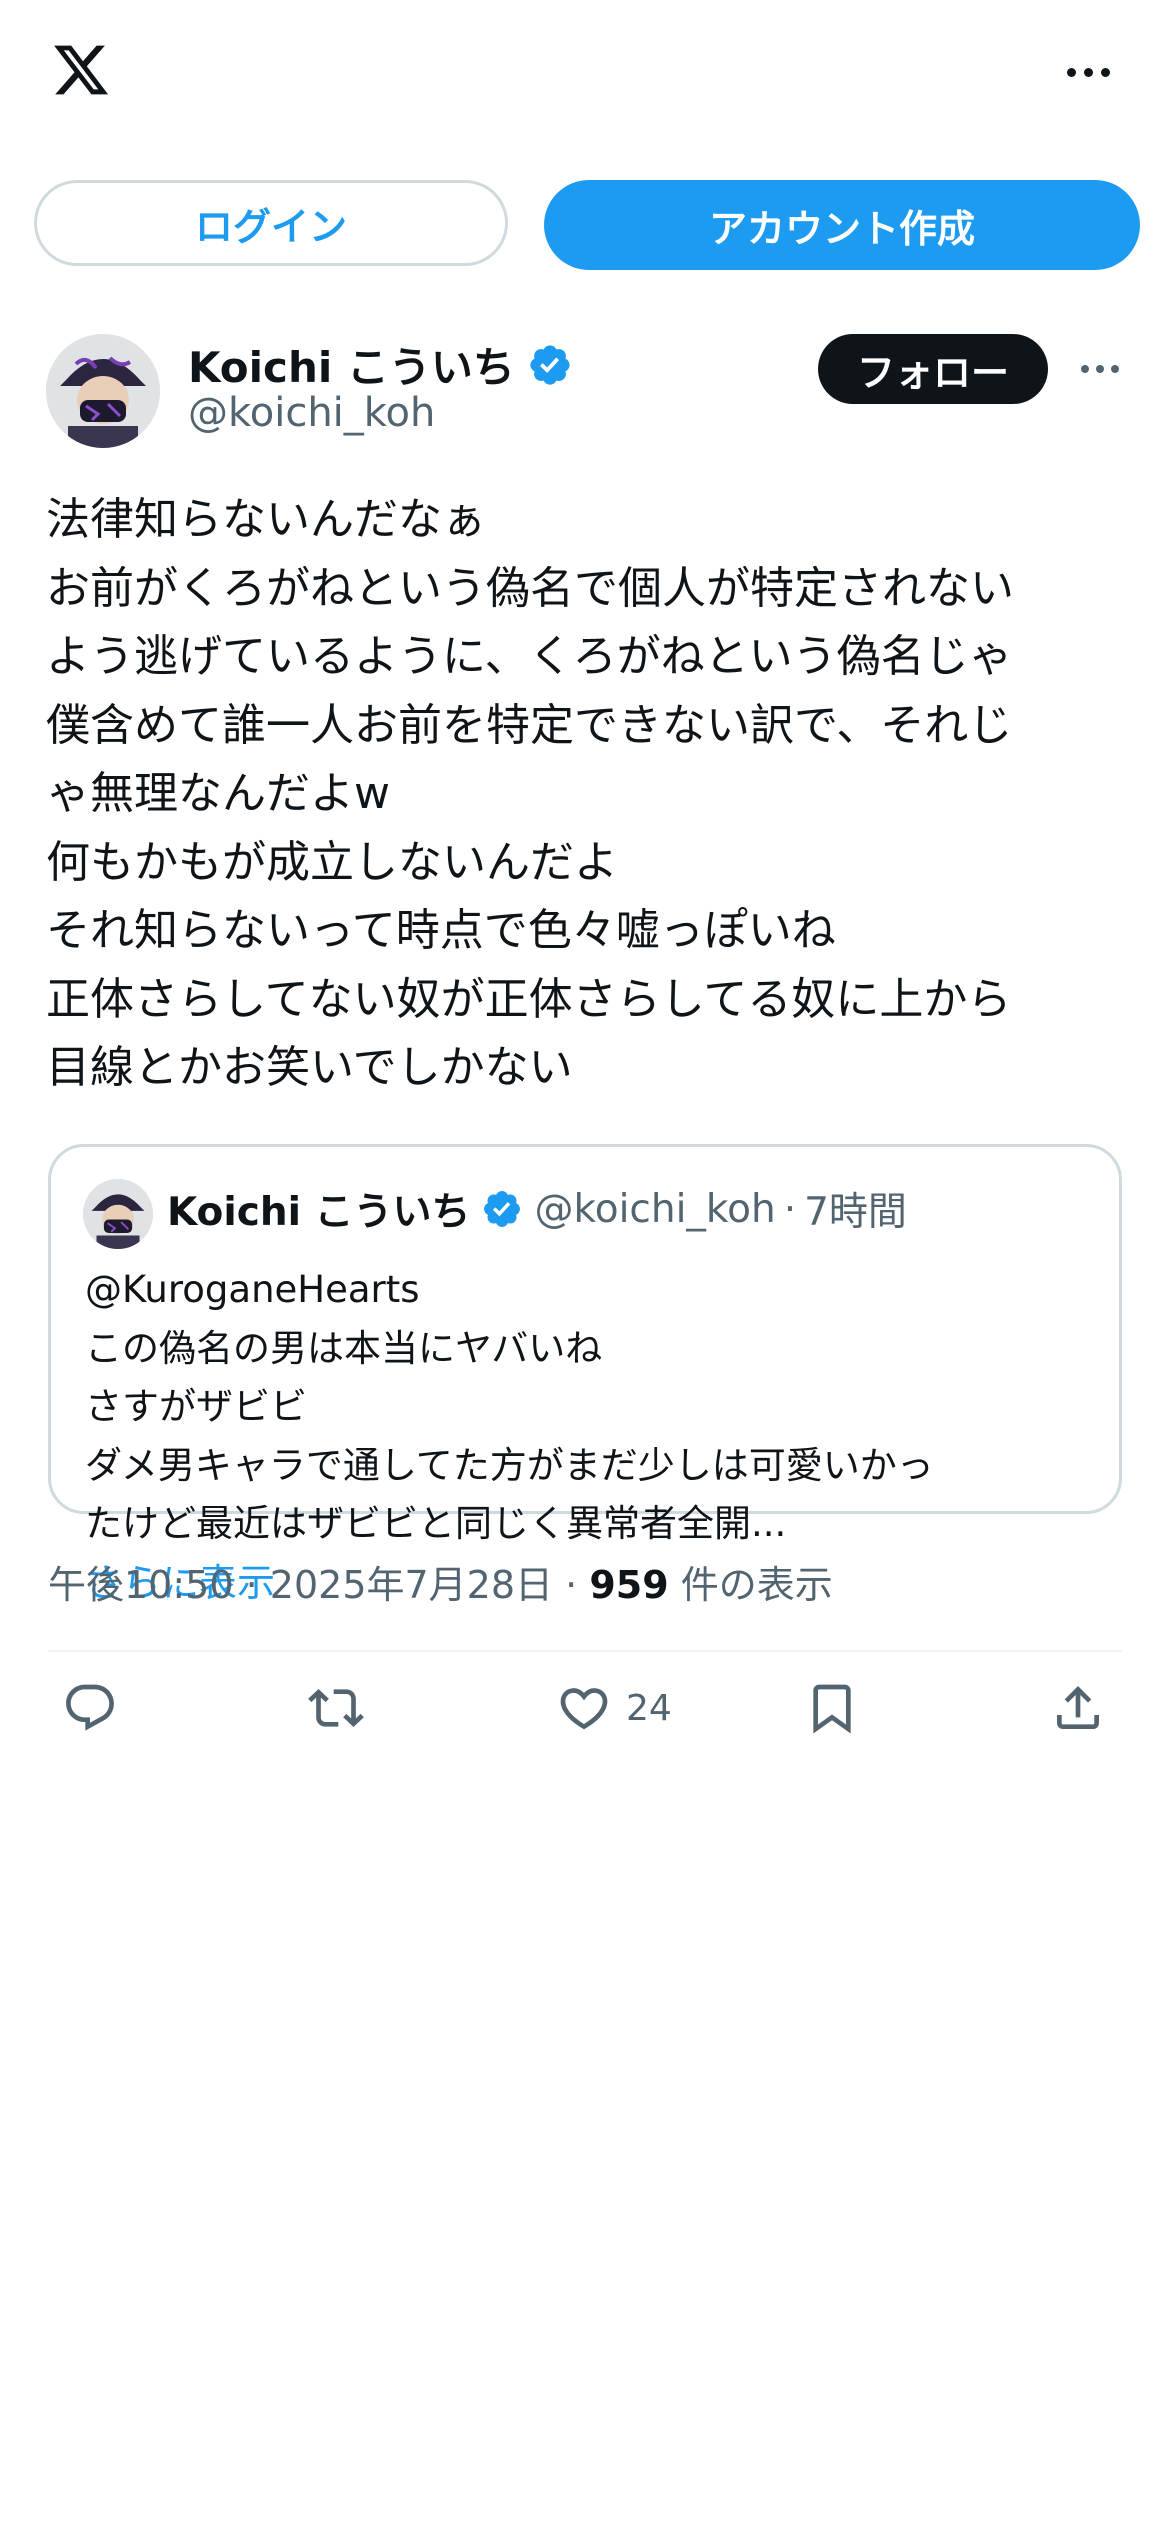 This screenshot has width=1170, height=2532. I want to click on avatar, so click(103, 391).